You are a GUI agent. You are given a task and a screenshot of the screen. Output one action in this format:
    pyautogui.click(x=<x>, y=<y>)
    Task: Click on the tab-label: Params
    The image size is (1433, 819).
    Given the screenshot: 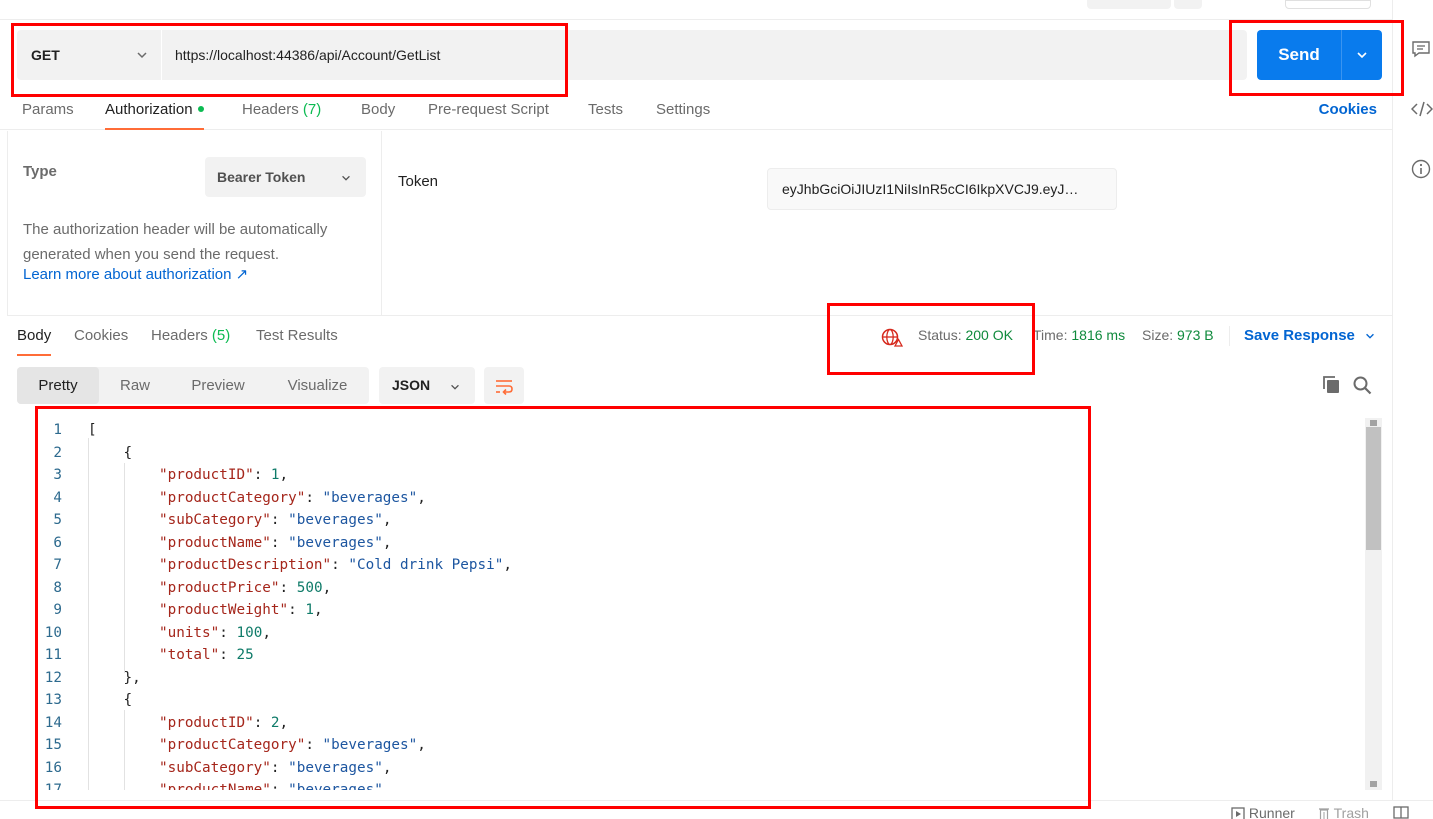 What is the action you would take?
    pyautogui.click(x=48, y=109)
    